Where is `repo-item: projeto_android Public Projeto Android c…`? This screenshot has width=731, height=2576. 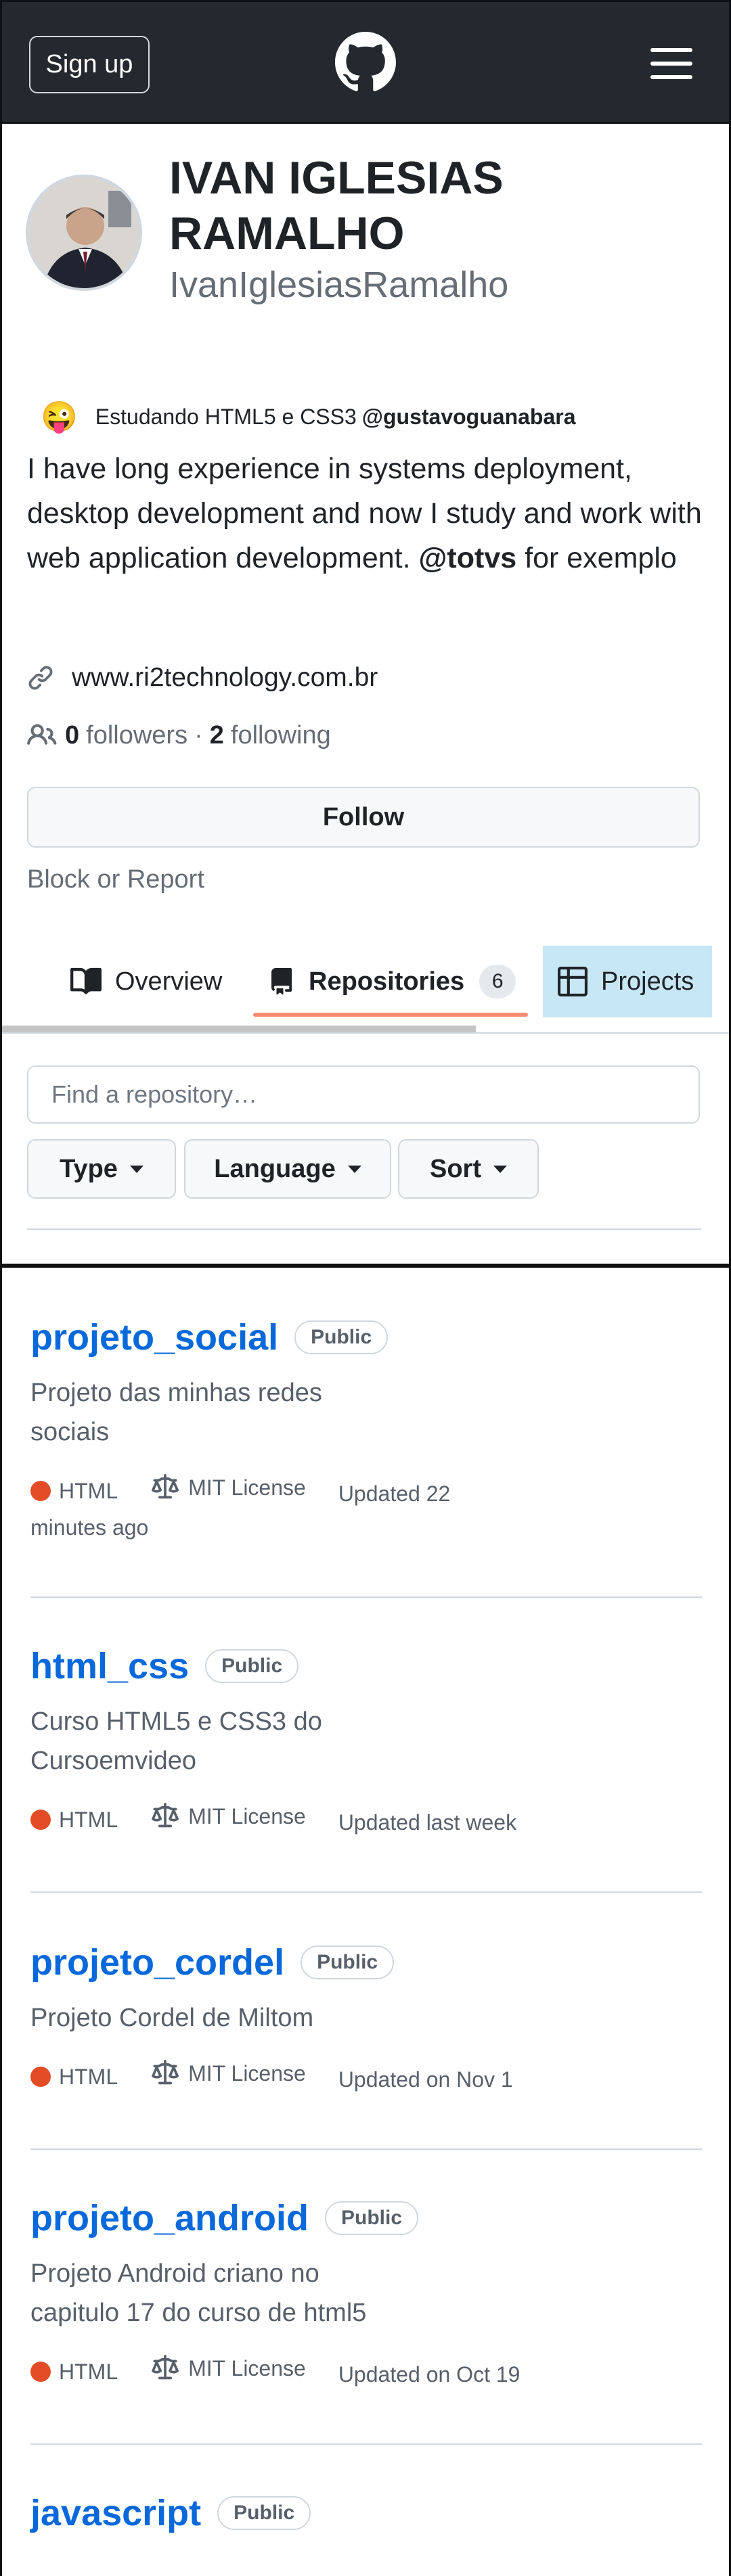 repo-item: projeto_android Public Projeto Android c… is located at coordinates (366, 2294).